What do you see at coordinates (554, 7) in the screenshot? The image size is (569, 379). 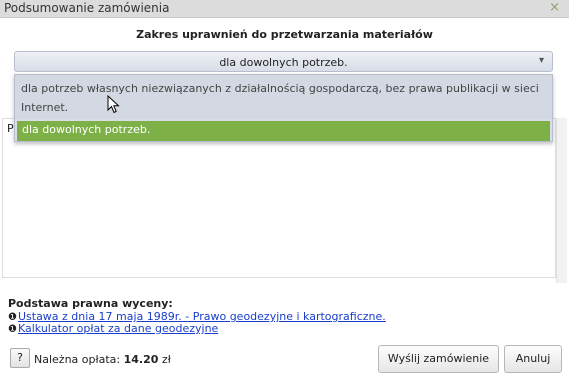 I see `close-icon: ×` at bounding box center [554, 7].